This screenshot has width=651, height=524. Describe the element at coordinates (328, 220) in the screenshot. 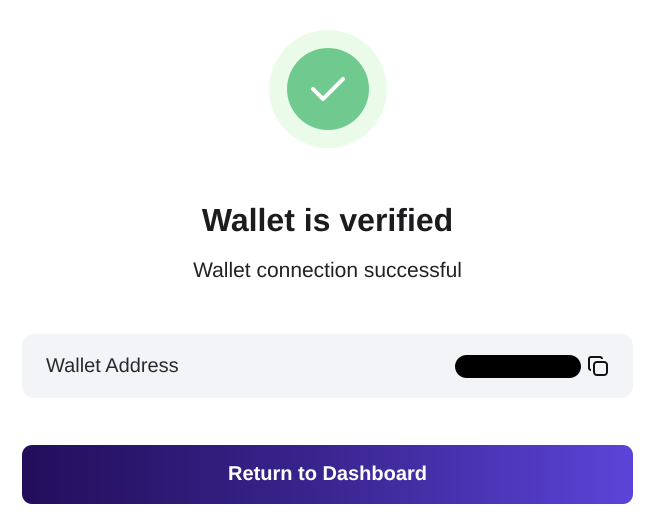

I see `page-title: Wallet is verified` at that location.